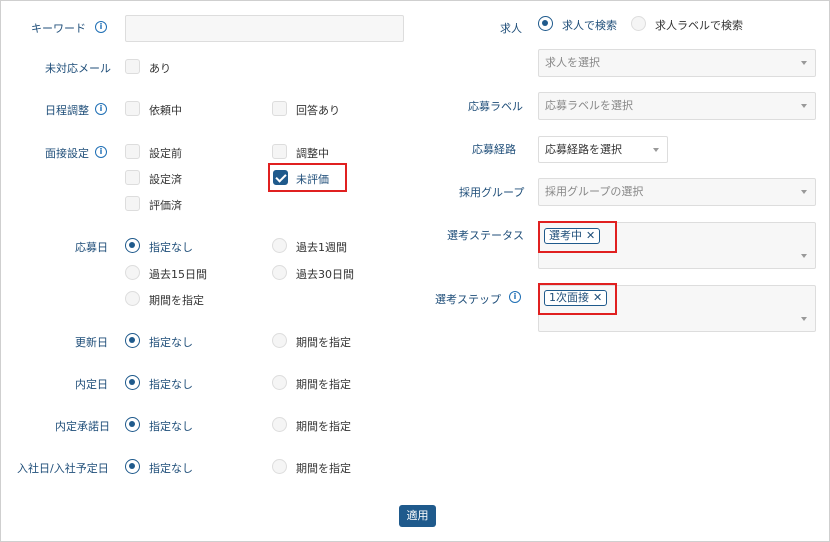  What do you see at coordinates (91, 342) in the screenshot?
I see `update-date-label: 更新日` at bounding box center [91, 342].